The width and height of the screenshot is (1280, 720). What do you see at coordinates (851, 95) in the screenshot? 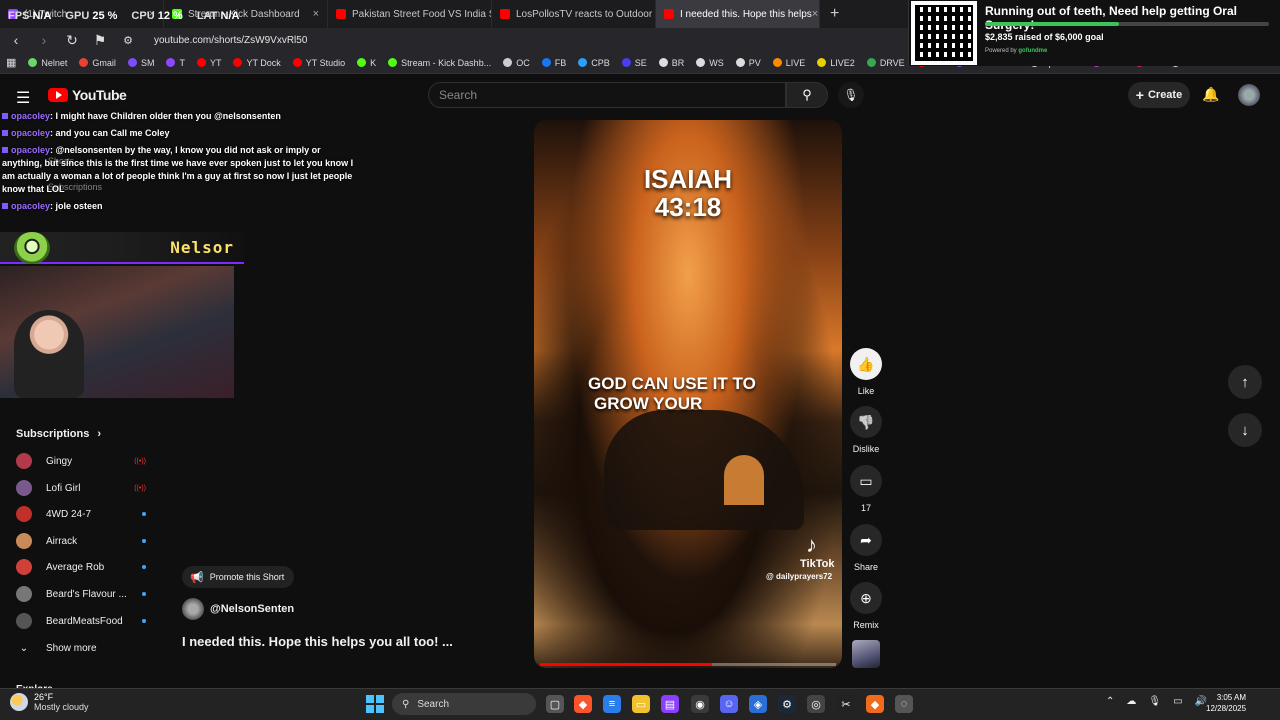
I see `voice-search-mic-icon: 🎙` at bounding box center [851, 95].